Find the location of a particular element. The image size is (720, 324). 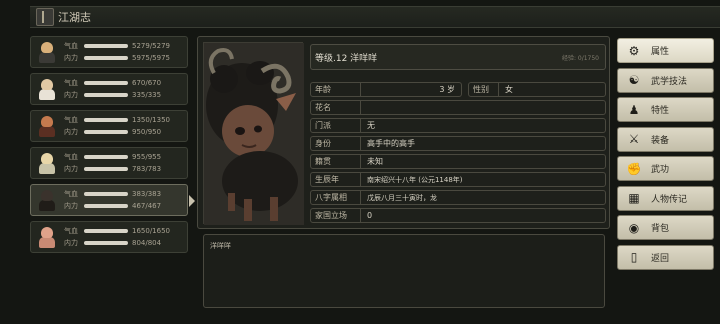

kungfu-icon: ✊ is located at coordinates (634, 168).